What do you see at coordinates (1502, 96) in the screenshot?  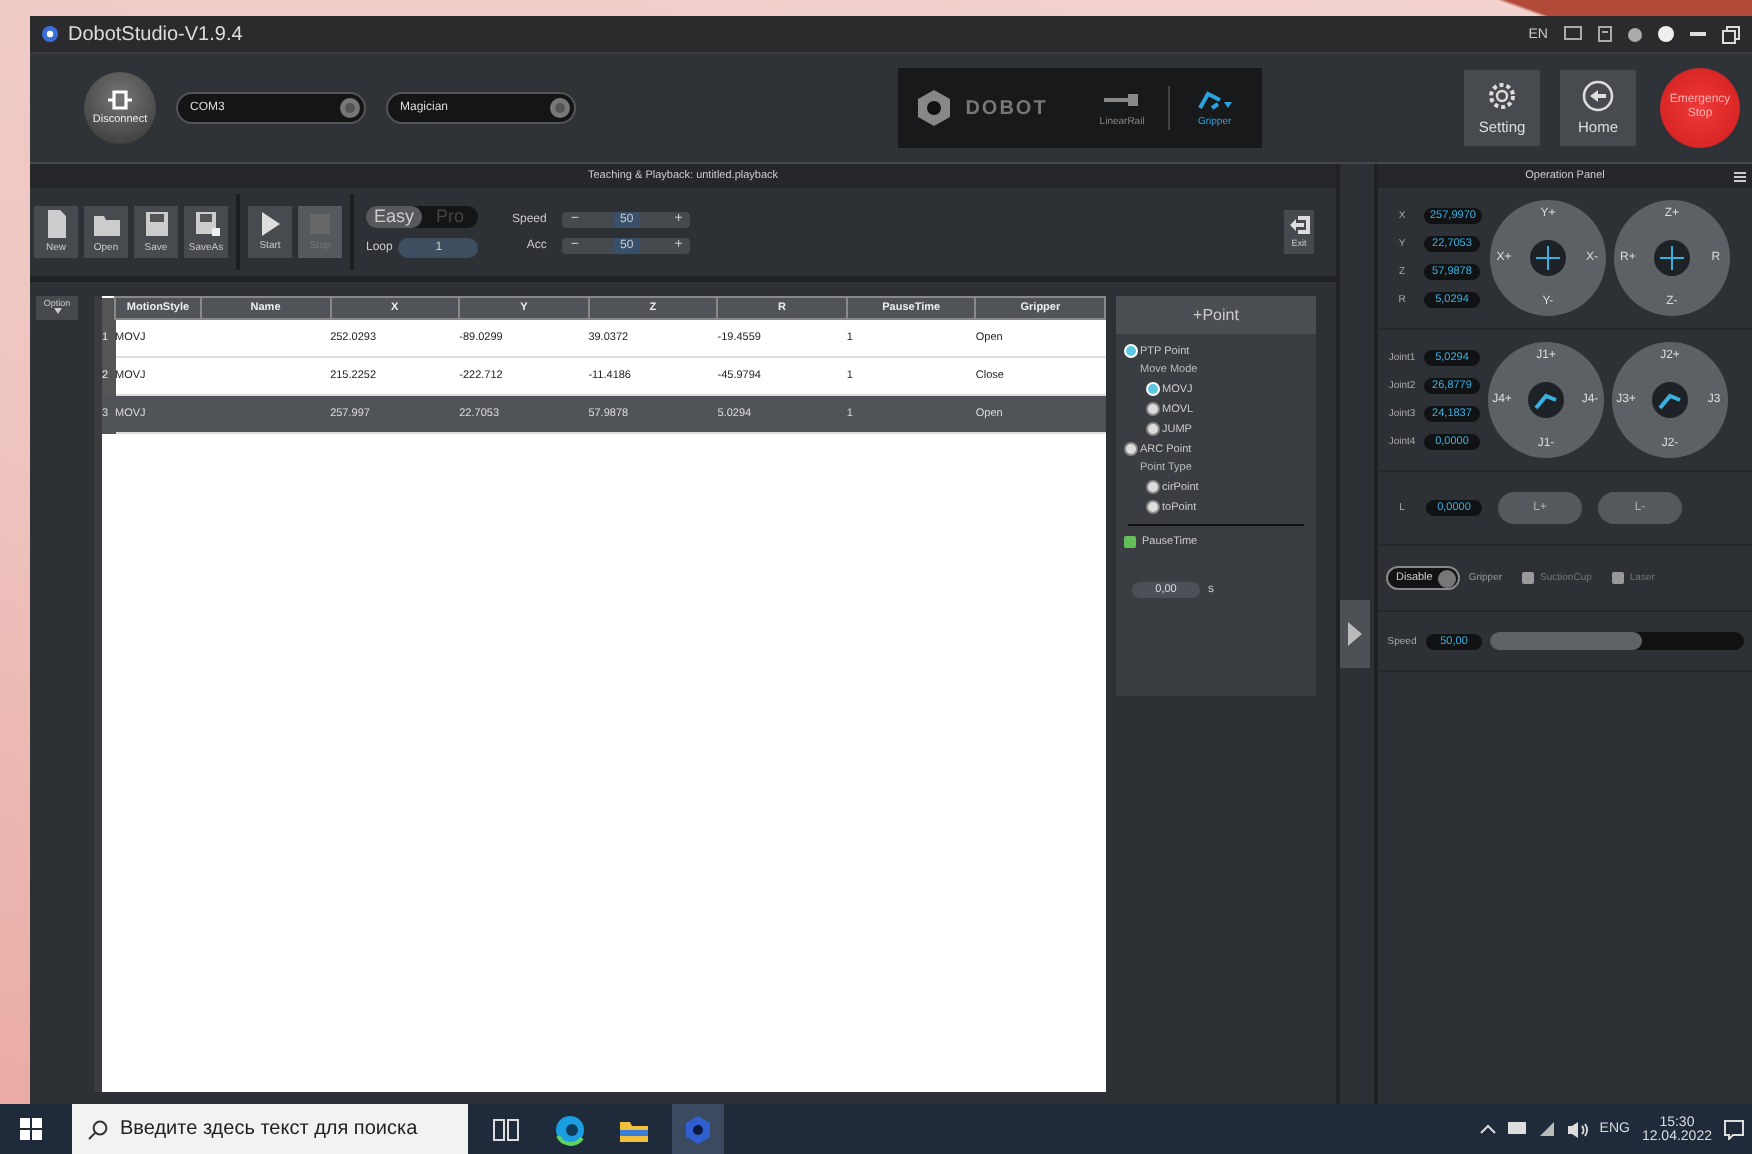 I see `gear-icon` at bounding box center [1502, 96].